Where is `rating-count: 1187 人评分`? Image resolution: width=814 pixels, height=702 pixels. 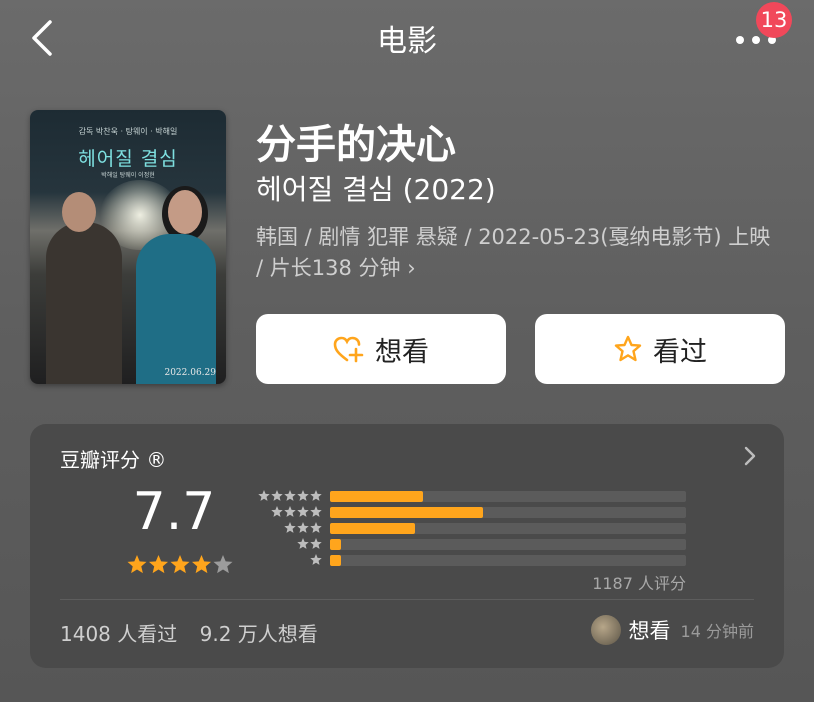 rating-count: 1187 人评分 is located at coordinates (639, 583).